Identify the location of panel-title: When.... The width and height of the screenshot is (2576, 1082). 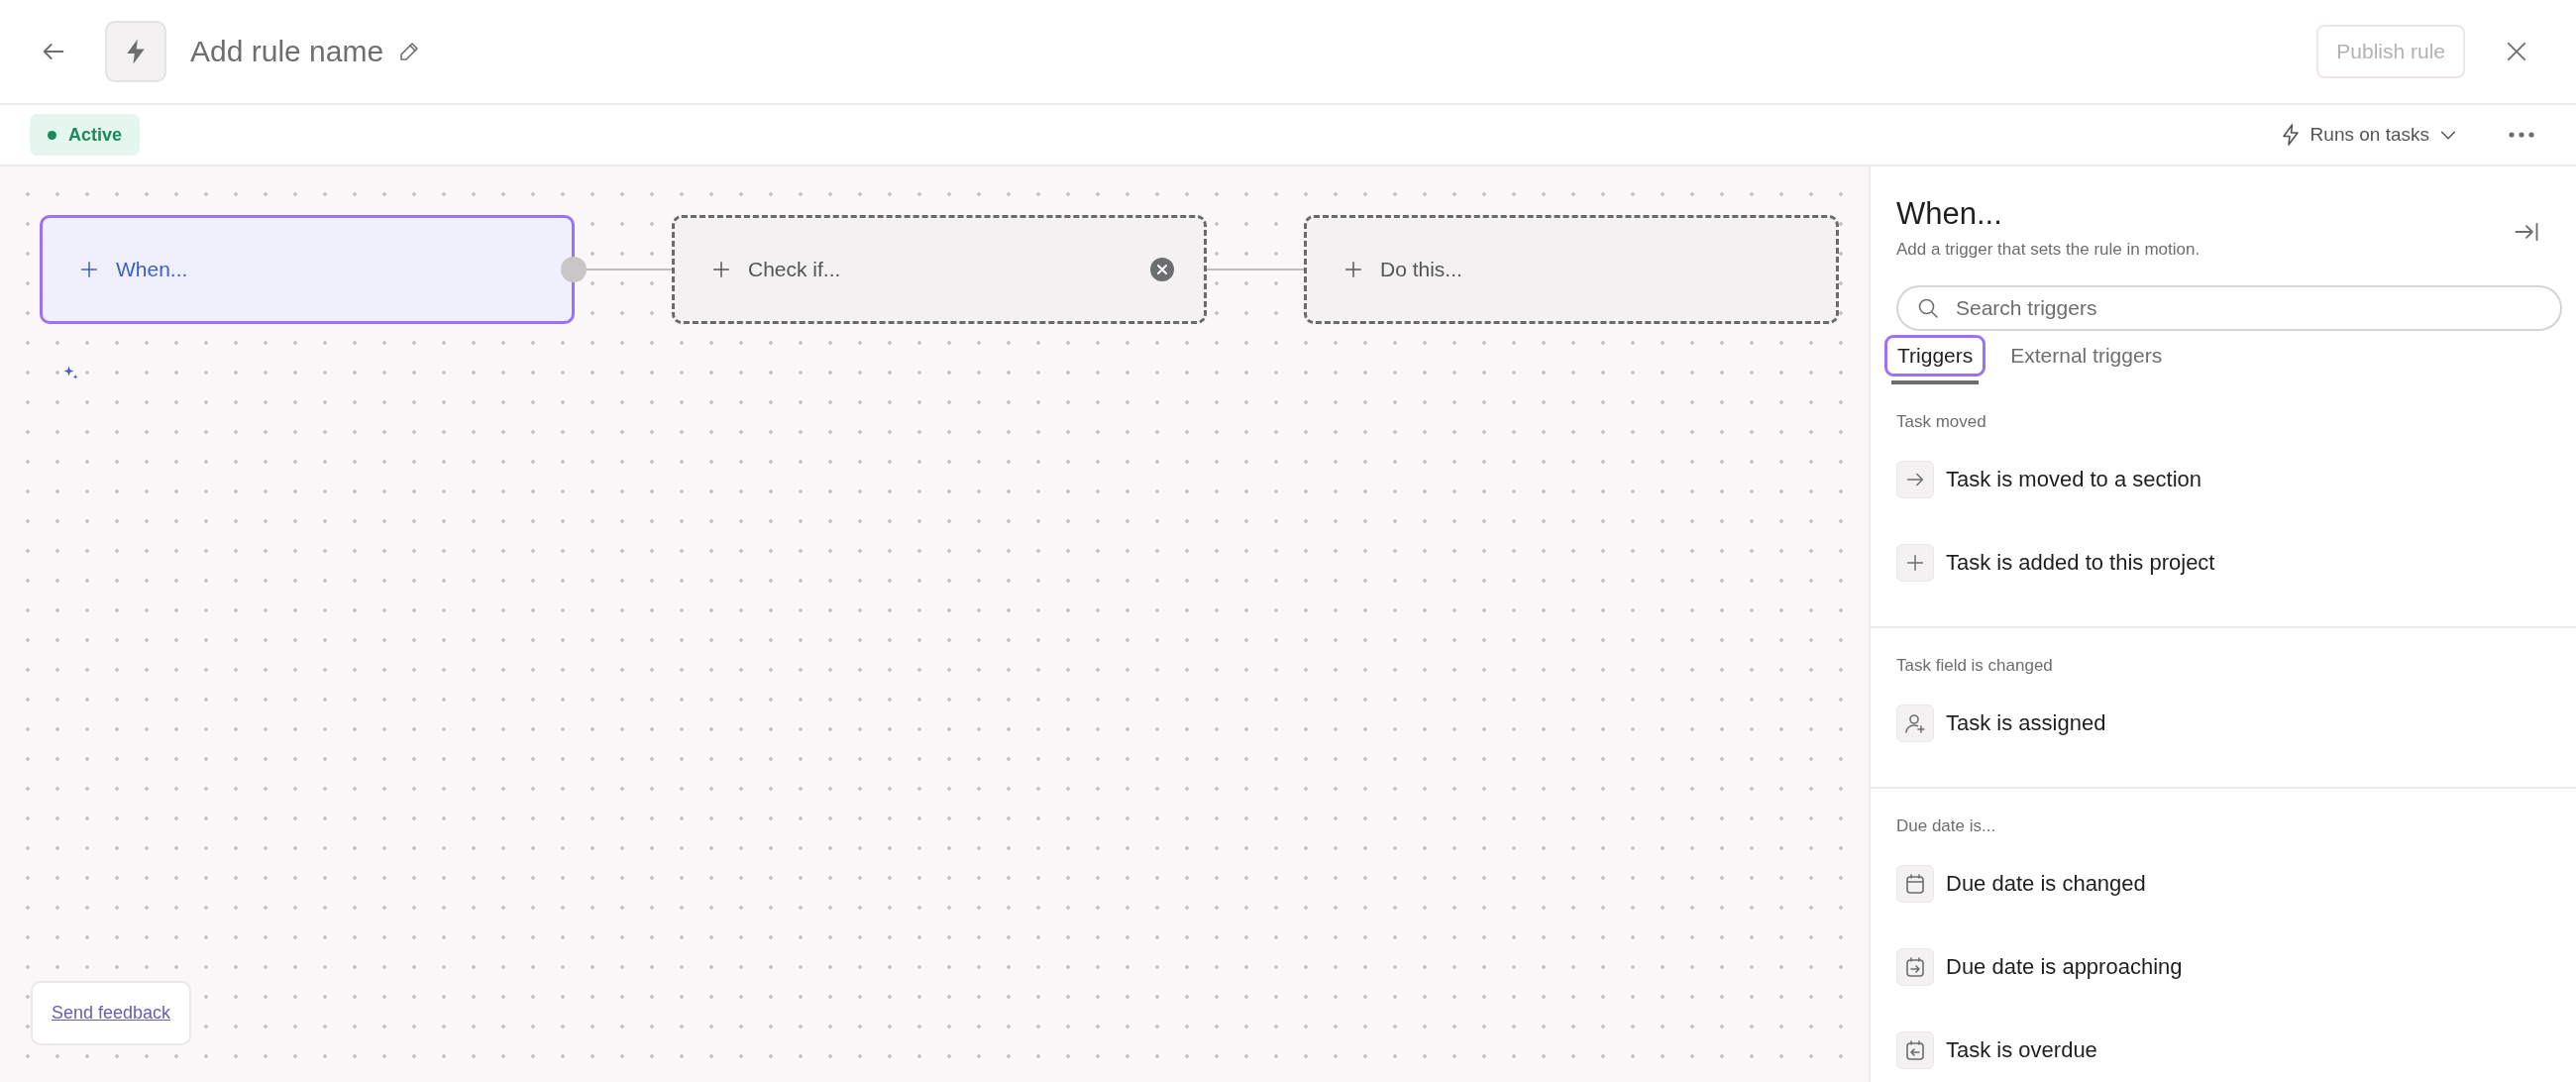
(1949, 214).